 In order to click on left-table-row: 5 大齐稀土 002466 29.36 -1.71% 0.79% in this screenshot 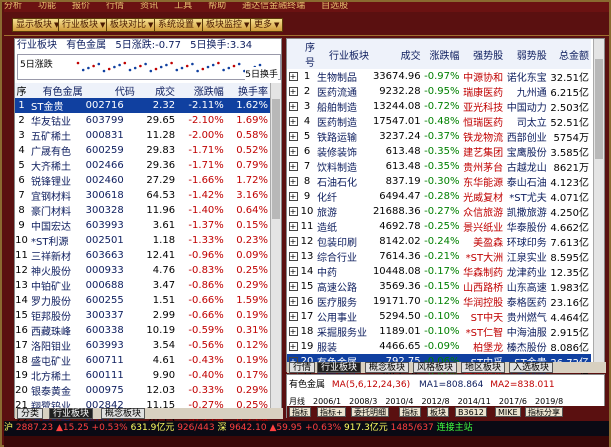, I will do `click(143, 165)`.